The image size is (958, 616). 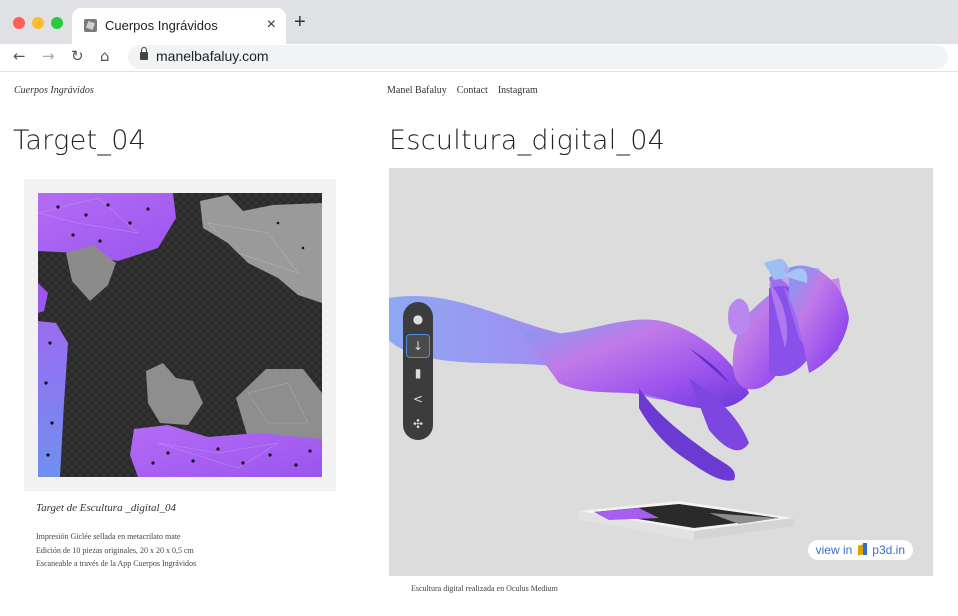 I want to click on new-tab-button: +, so click(x=300, y=22).